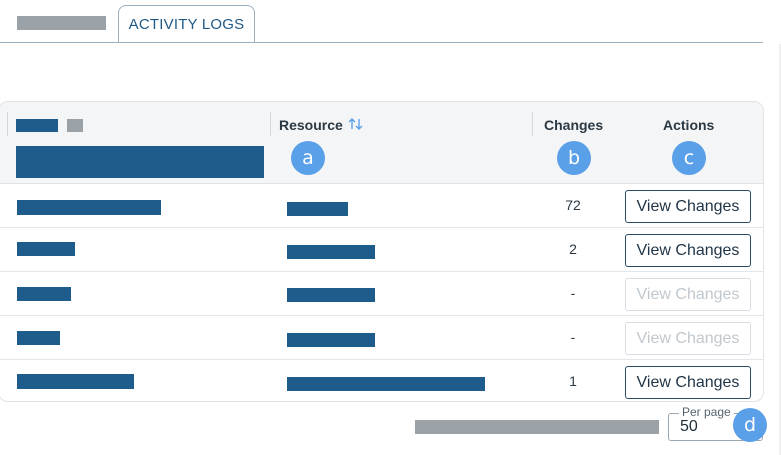 The width and height of the screenshot is (781, 455). What do you see at coordinates (311, 125) in the screenshot?
I see `header-resource: Resource` at bounding box center [311, 125].